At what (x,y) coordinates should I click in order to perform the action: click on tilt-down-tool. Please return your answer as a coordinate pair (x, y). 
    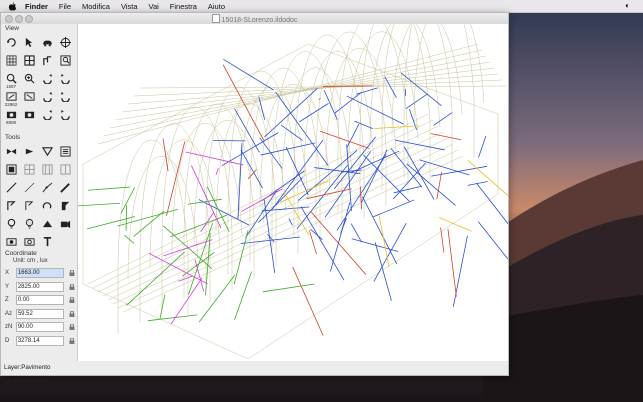
    Looking at the image, I should click on (65, 114).